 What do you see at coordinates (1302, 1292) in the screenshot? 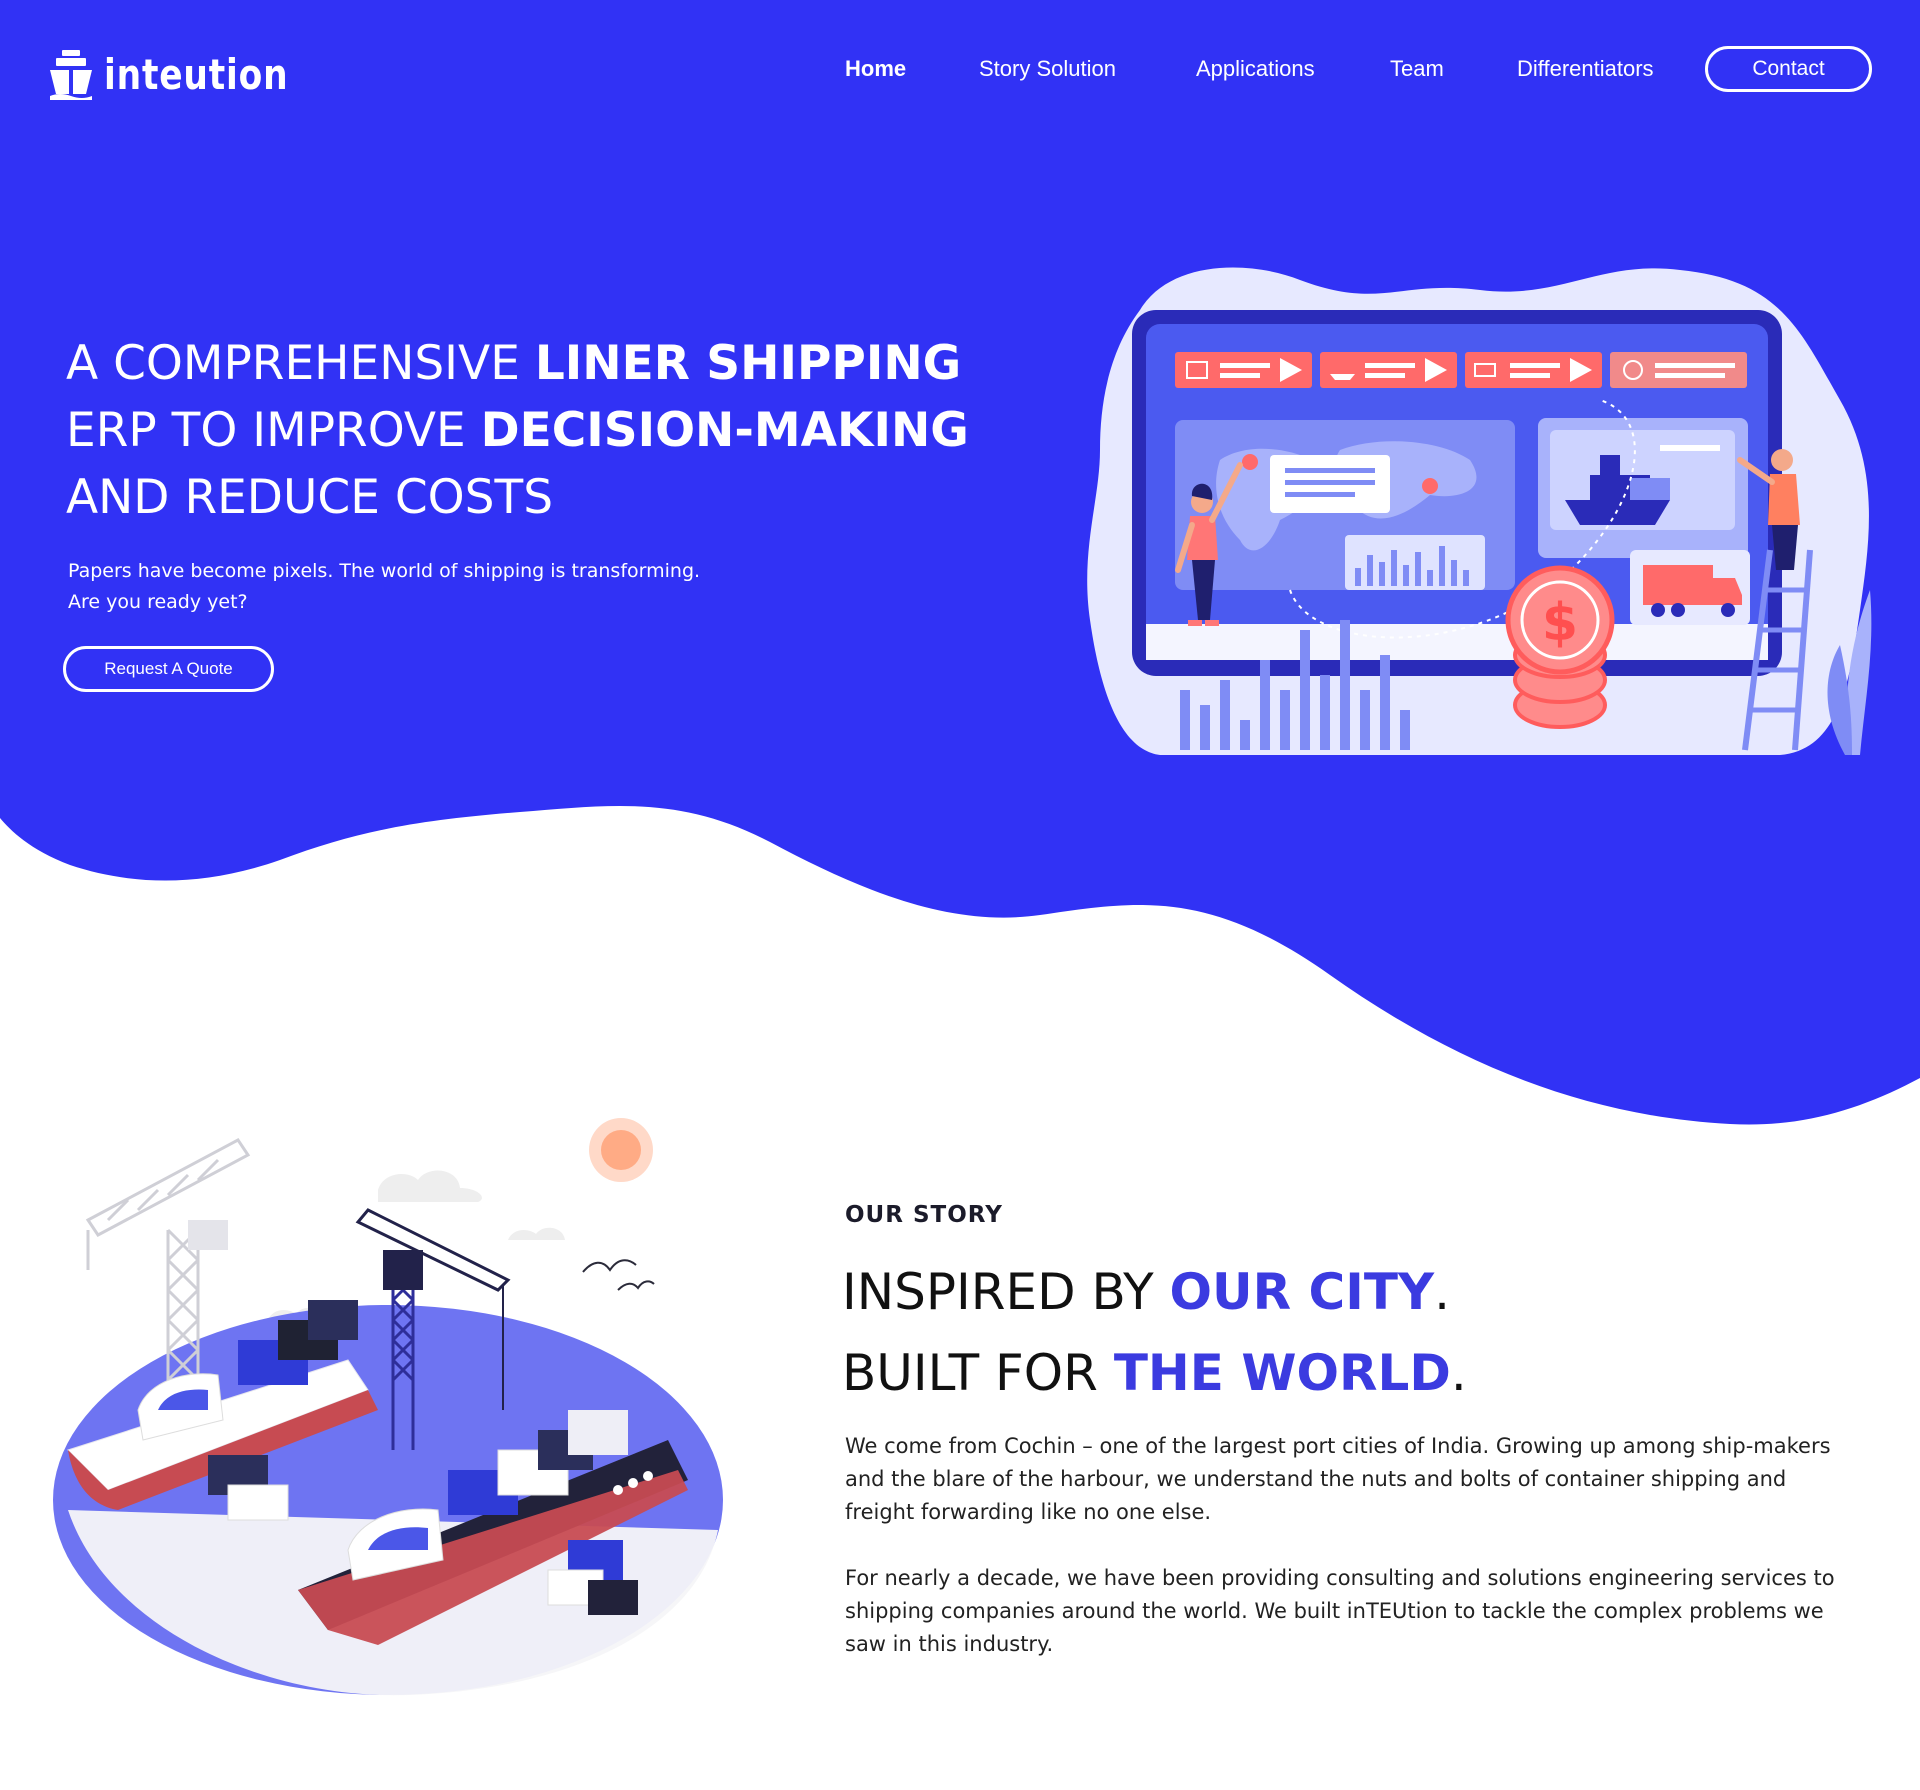
I see `story-heading-line1-accent: OUR CITY` at bounding box center [1302, 1292].